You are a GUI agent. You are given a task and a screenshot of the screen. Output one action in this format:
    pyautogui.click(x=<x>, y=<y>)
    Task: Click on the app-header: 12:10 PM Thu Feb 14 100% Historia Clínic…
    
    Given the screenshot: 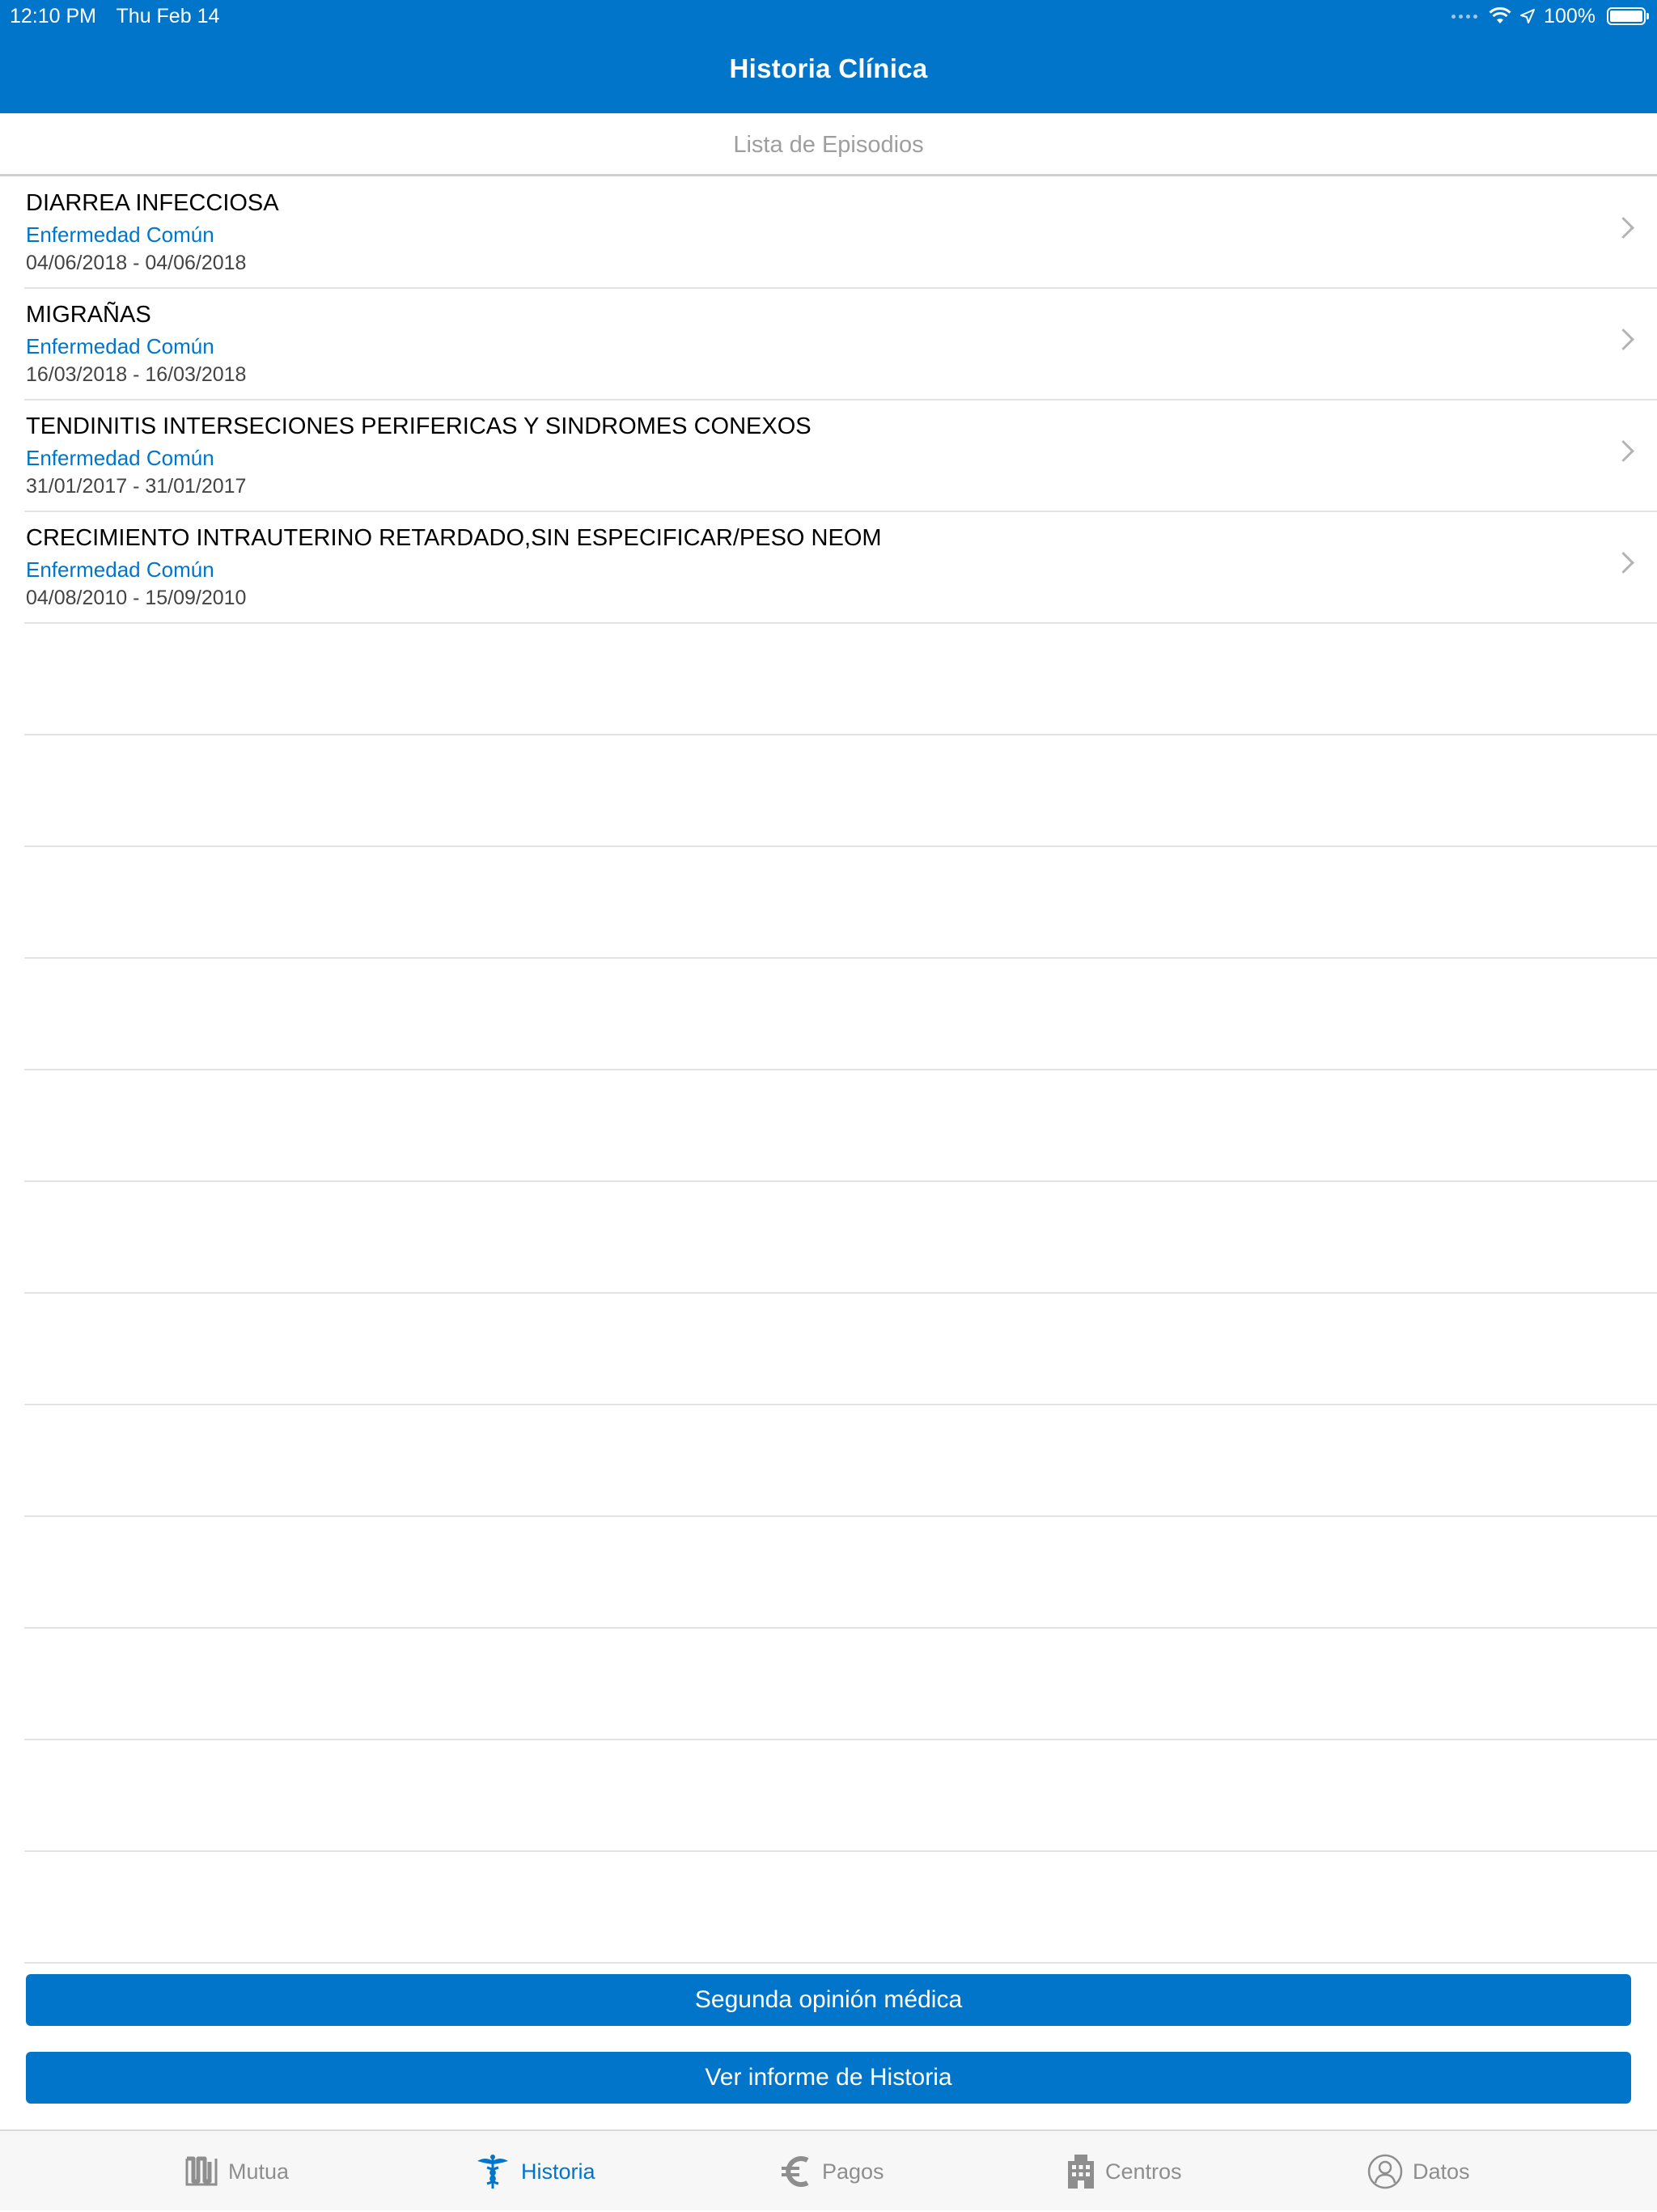 What is the action you would take?
    pyautogui.click(x=828, y=56)
    